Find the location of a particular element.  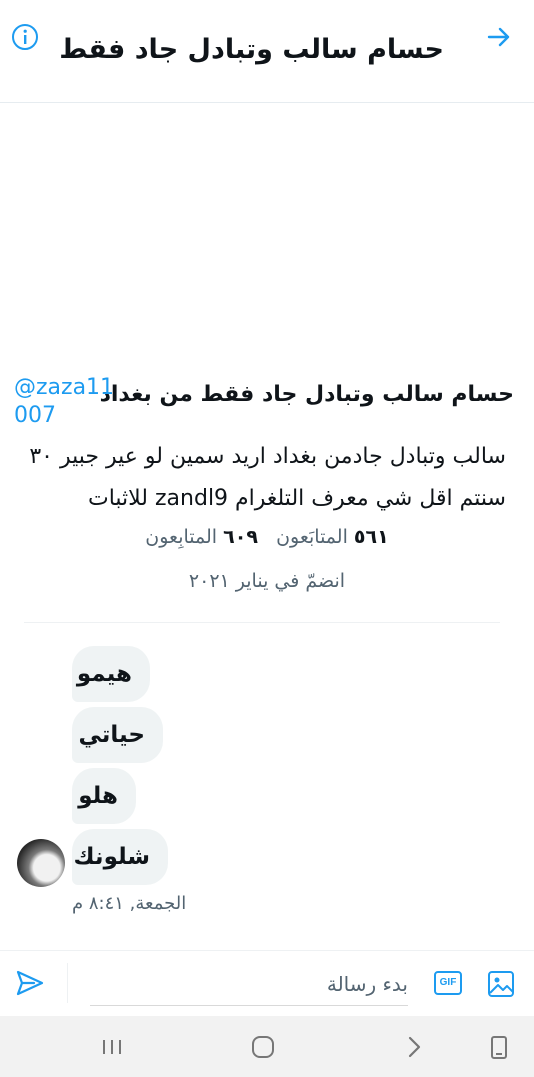

profile-handle: @zaza11007 is located at coordinates (69, 402).